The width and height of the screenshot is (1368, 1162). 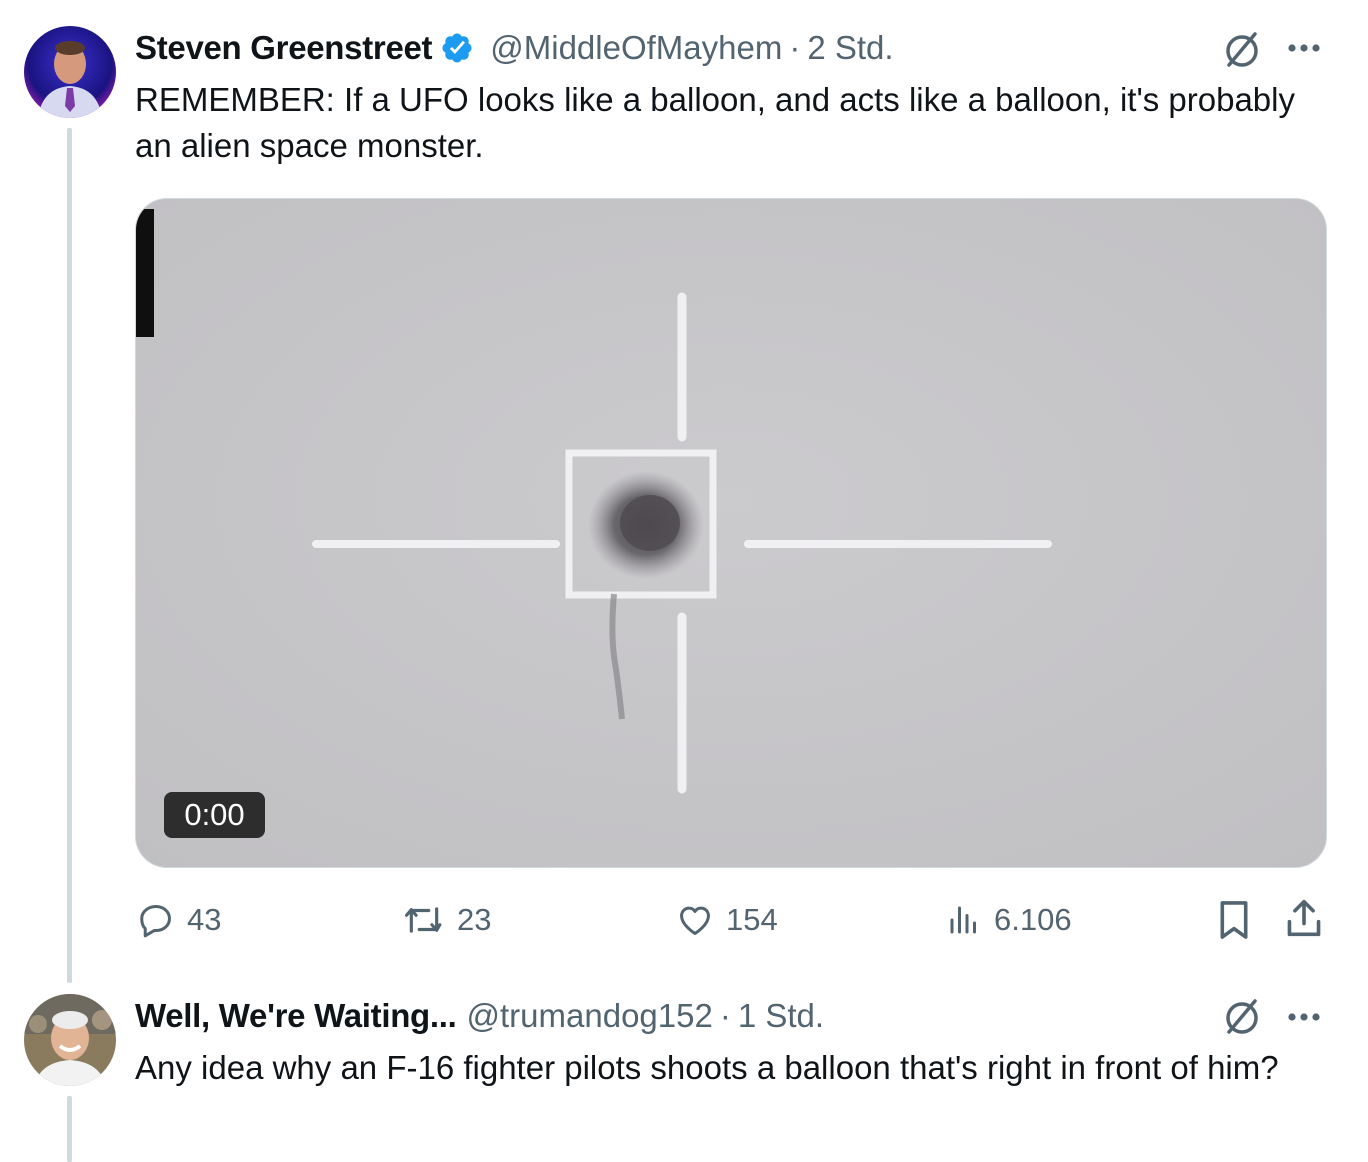 What do you see at coordinates (474, 919) in the screenshot?
I see `repost-count: 23` at bounding box center [474, 919].